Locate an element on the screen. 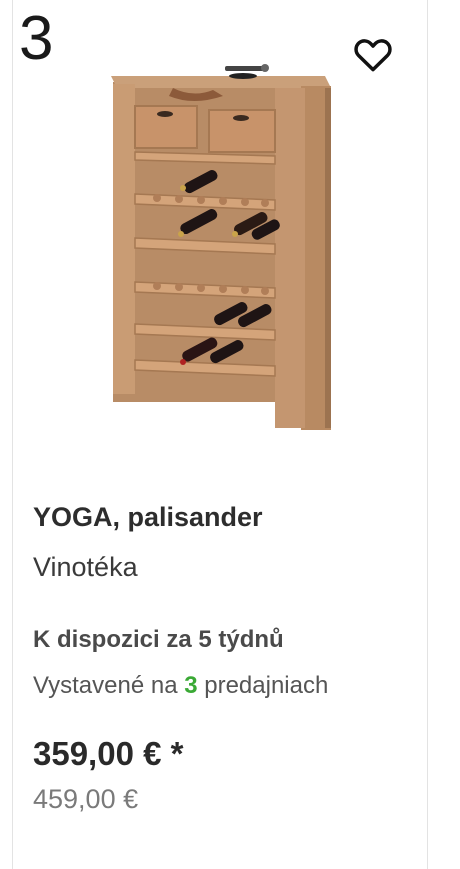 Image resolution: width=460 pixels, height=869 pixels. old-price: 459,00 € is located at coordinates (86, 799).